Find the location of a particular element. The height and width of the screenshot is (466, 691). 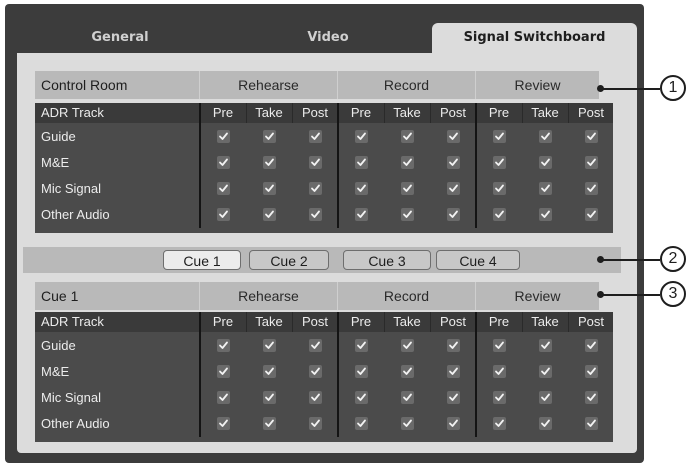

cue-3-button: Cue 3 is located at coordinates (387, 260).